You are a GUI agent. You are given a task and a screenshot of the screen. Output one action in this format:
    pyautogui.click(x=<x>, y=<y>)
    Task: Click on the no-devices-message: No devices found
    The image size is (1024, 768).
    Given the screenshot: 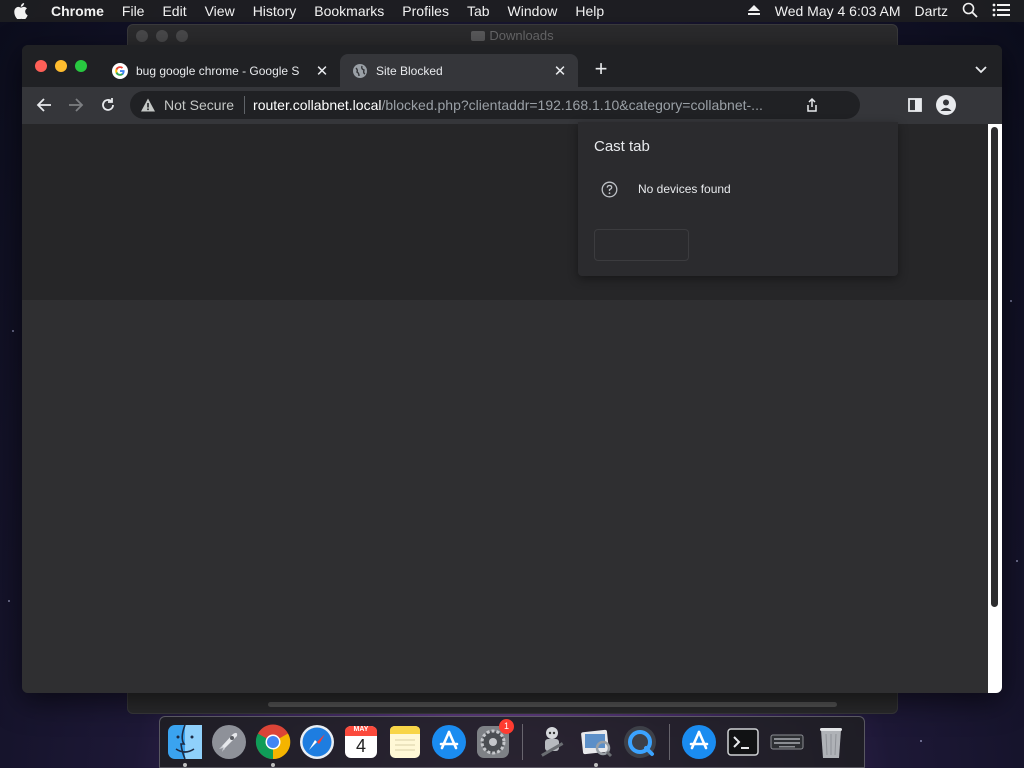 What is the action you would take?
    pyautogui.click(x=684, y=189)
    